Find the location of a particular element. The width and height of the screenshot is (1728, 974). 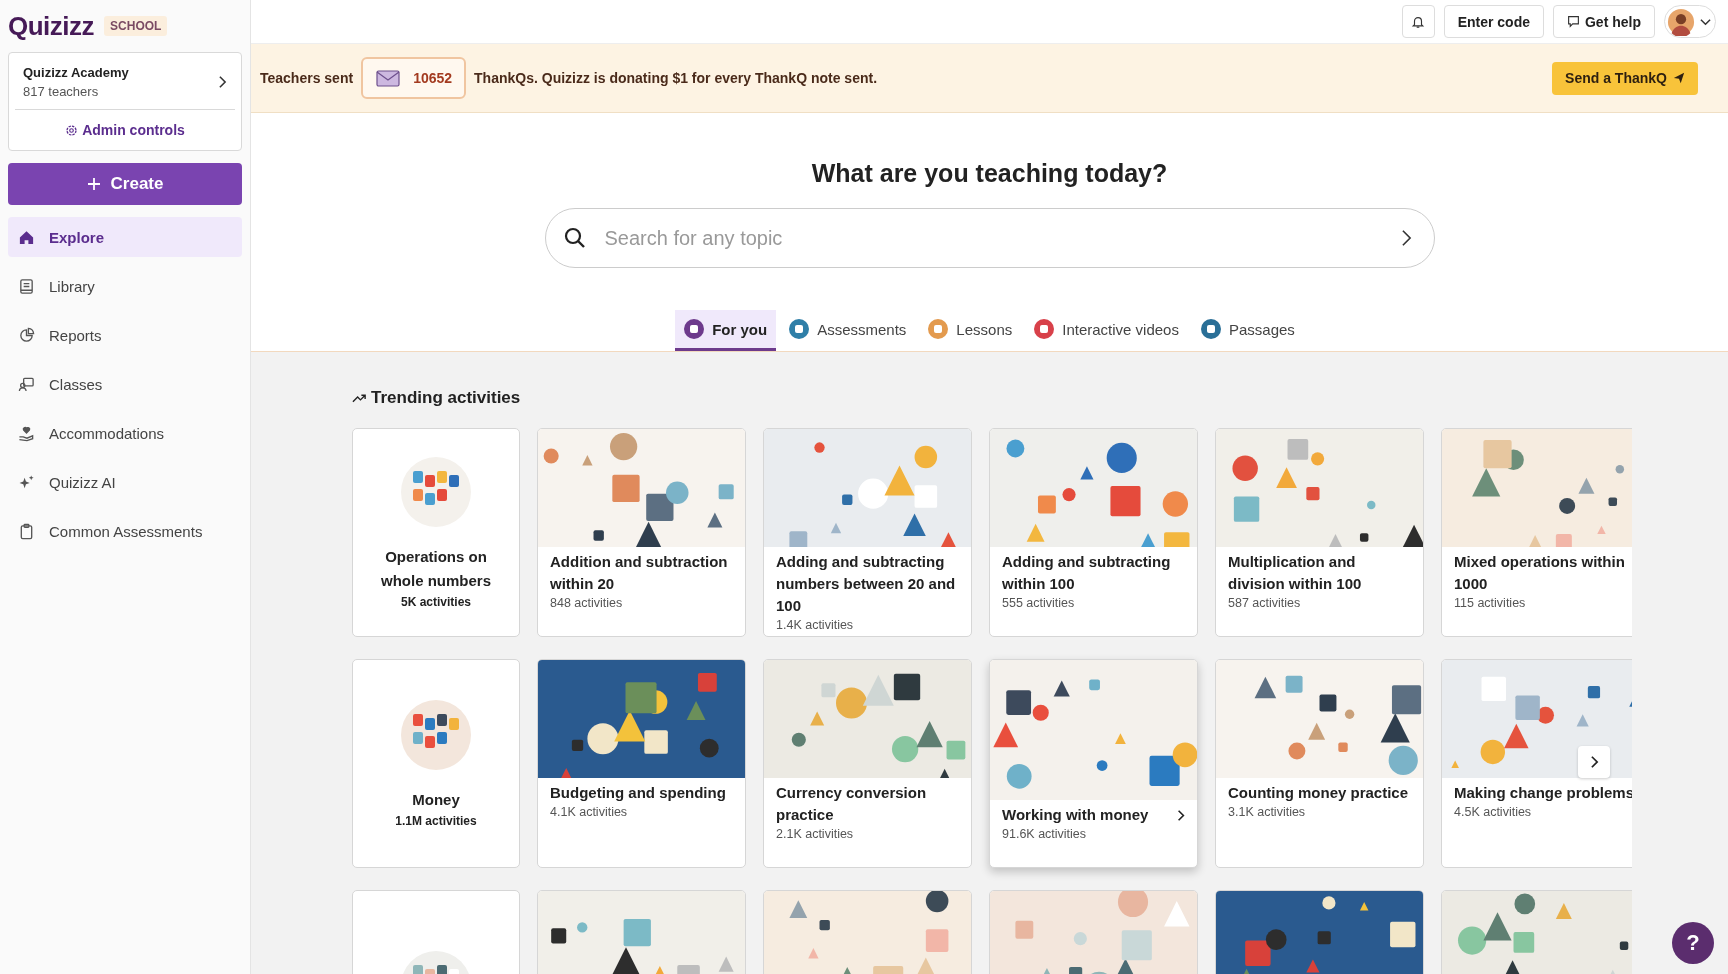

tab: Interactive videos is located at coordinates (1106, 330).